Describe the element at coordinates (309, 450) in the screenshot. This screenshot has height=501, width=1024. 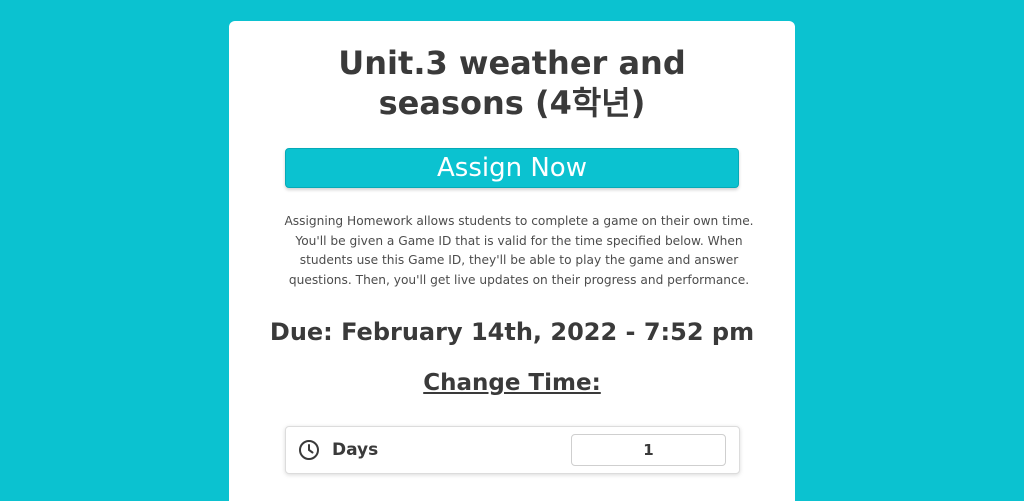
I see `clock-icon` at that location.